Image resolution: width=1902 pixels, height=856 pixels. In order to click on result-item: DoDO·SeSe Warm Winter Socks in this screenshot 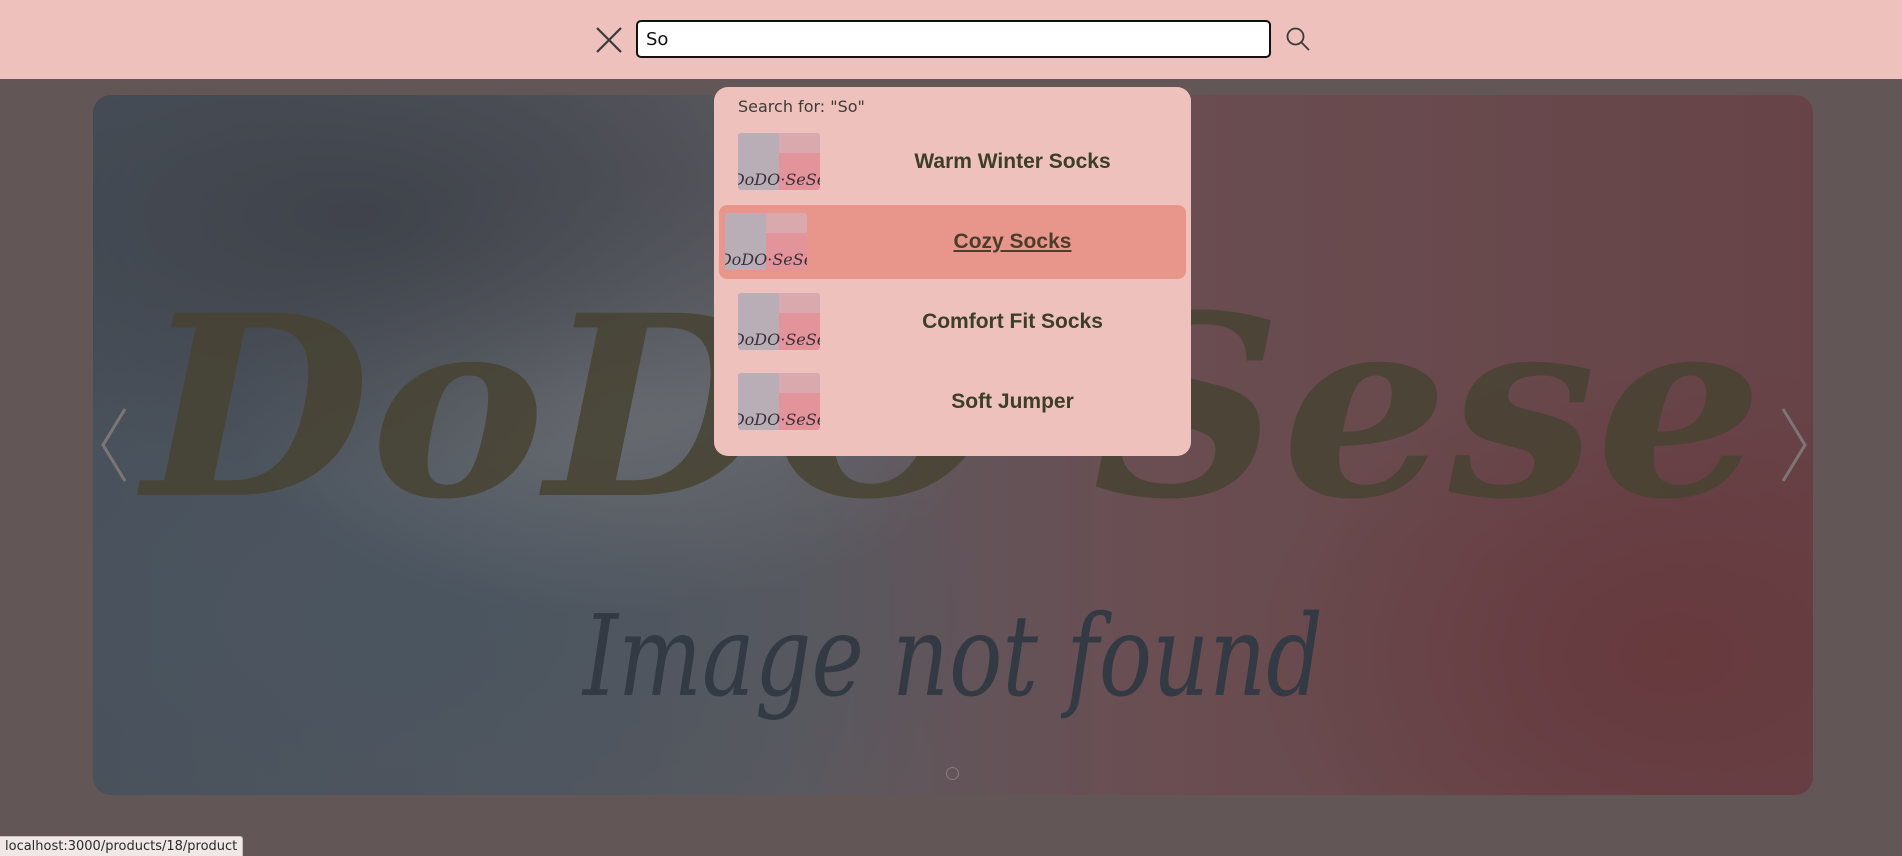, I will do `click(952, 162)`.